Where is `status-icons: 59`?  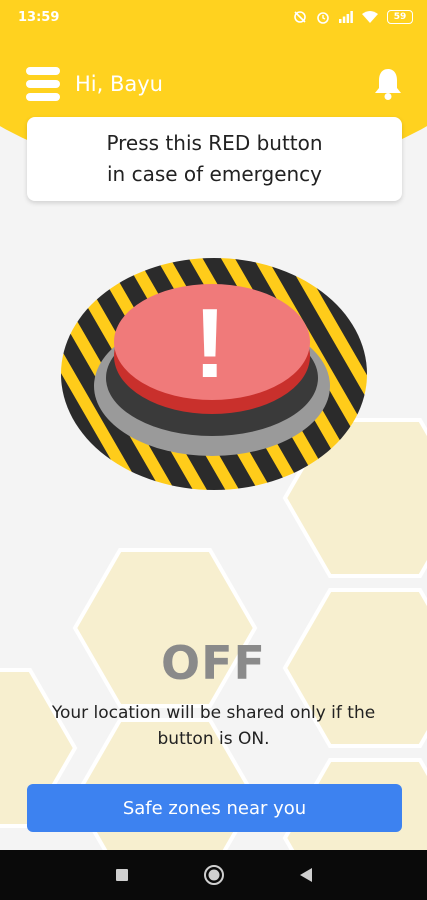 status-icons: 59 is located at coordinates (353, 17).